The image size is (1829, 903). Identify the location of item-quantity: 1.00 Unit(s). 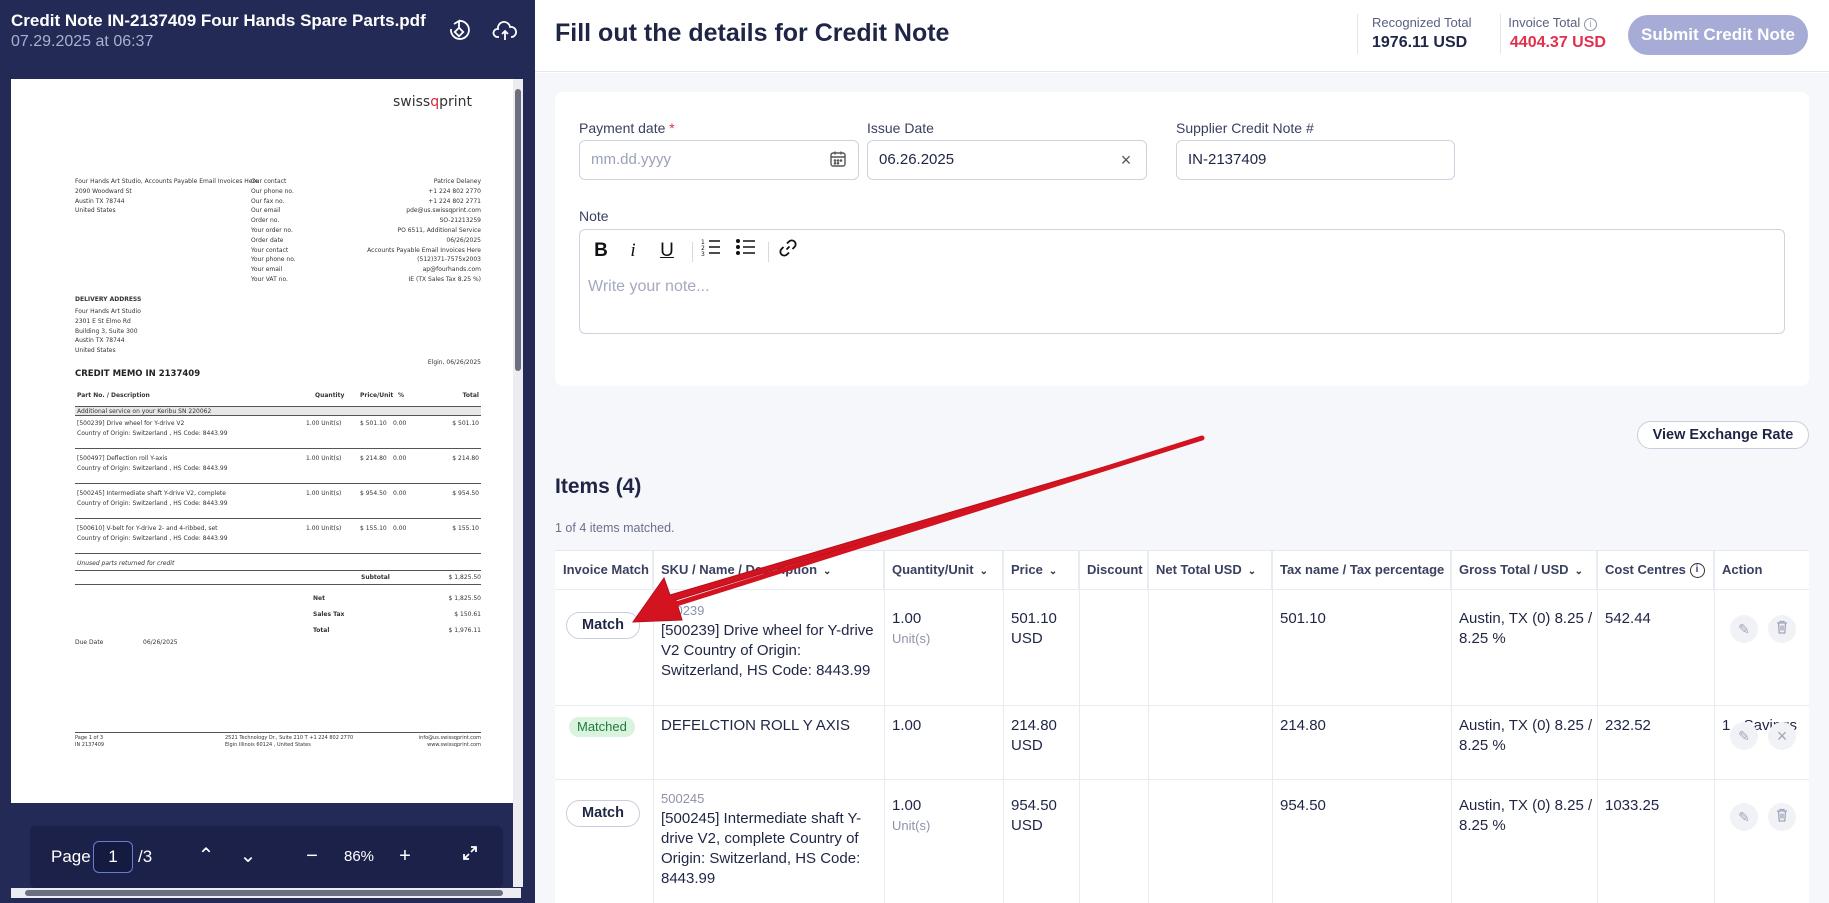
(911, 628).